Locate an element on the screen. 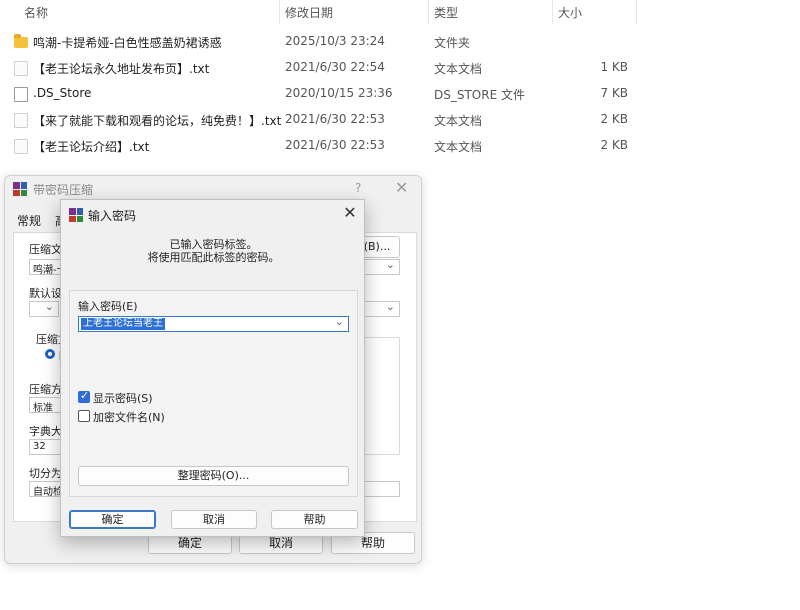 Image resolution: width=800 pixels, height=610 pixels. file-name: 鸣潮-卡提希娅-白色性感盖奶裙诱惑 is located at coordinates (127, 43).